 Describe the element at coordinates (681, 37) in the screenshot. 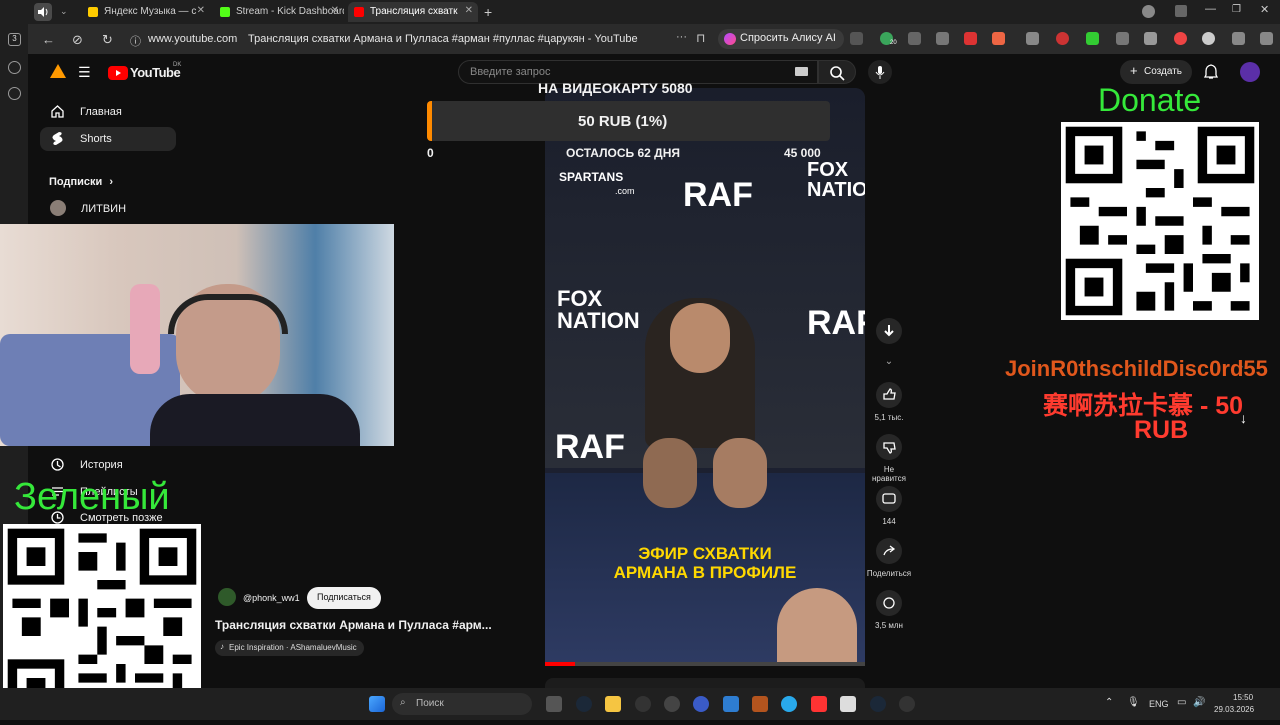

I see `more-icon: ···` at that location.